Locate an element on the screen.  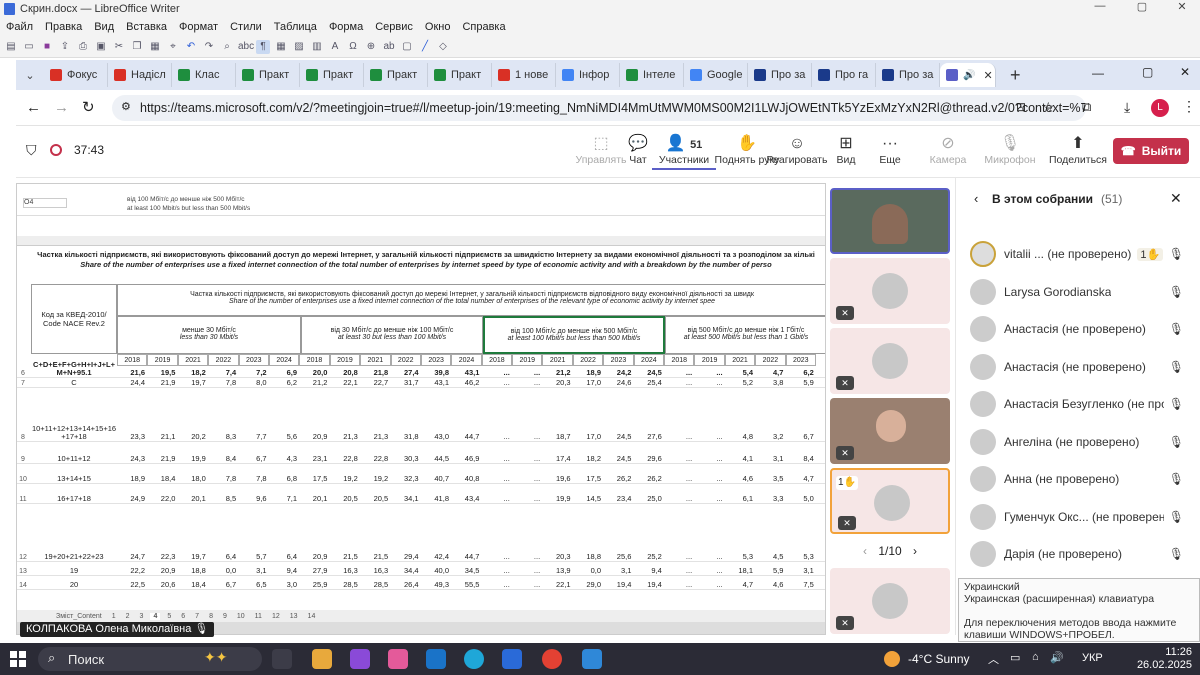
footnote-icon: ab is located at coordinates (389, 47).